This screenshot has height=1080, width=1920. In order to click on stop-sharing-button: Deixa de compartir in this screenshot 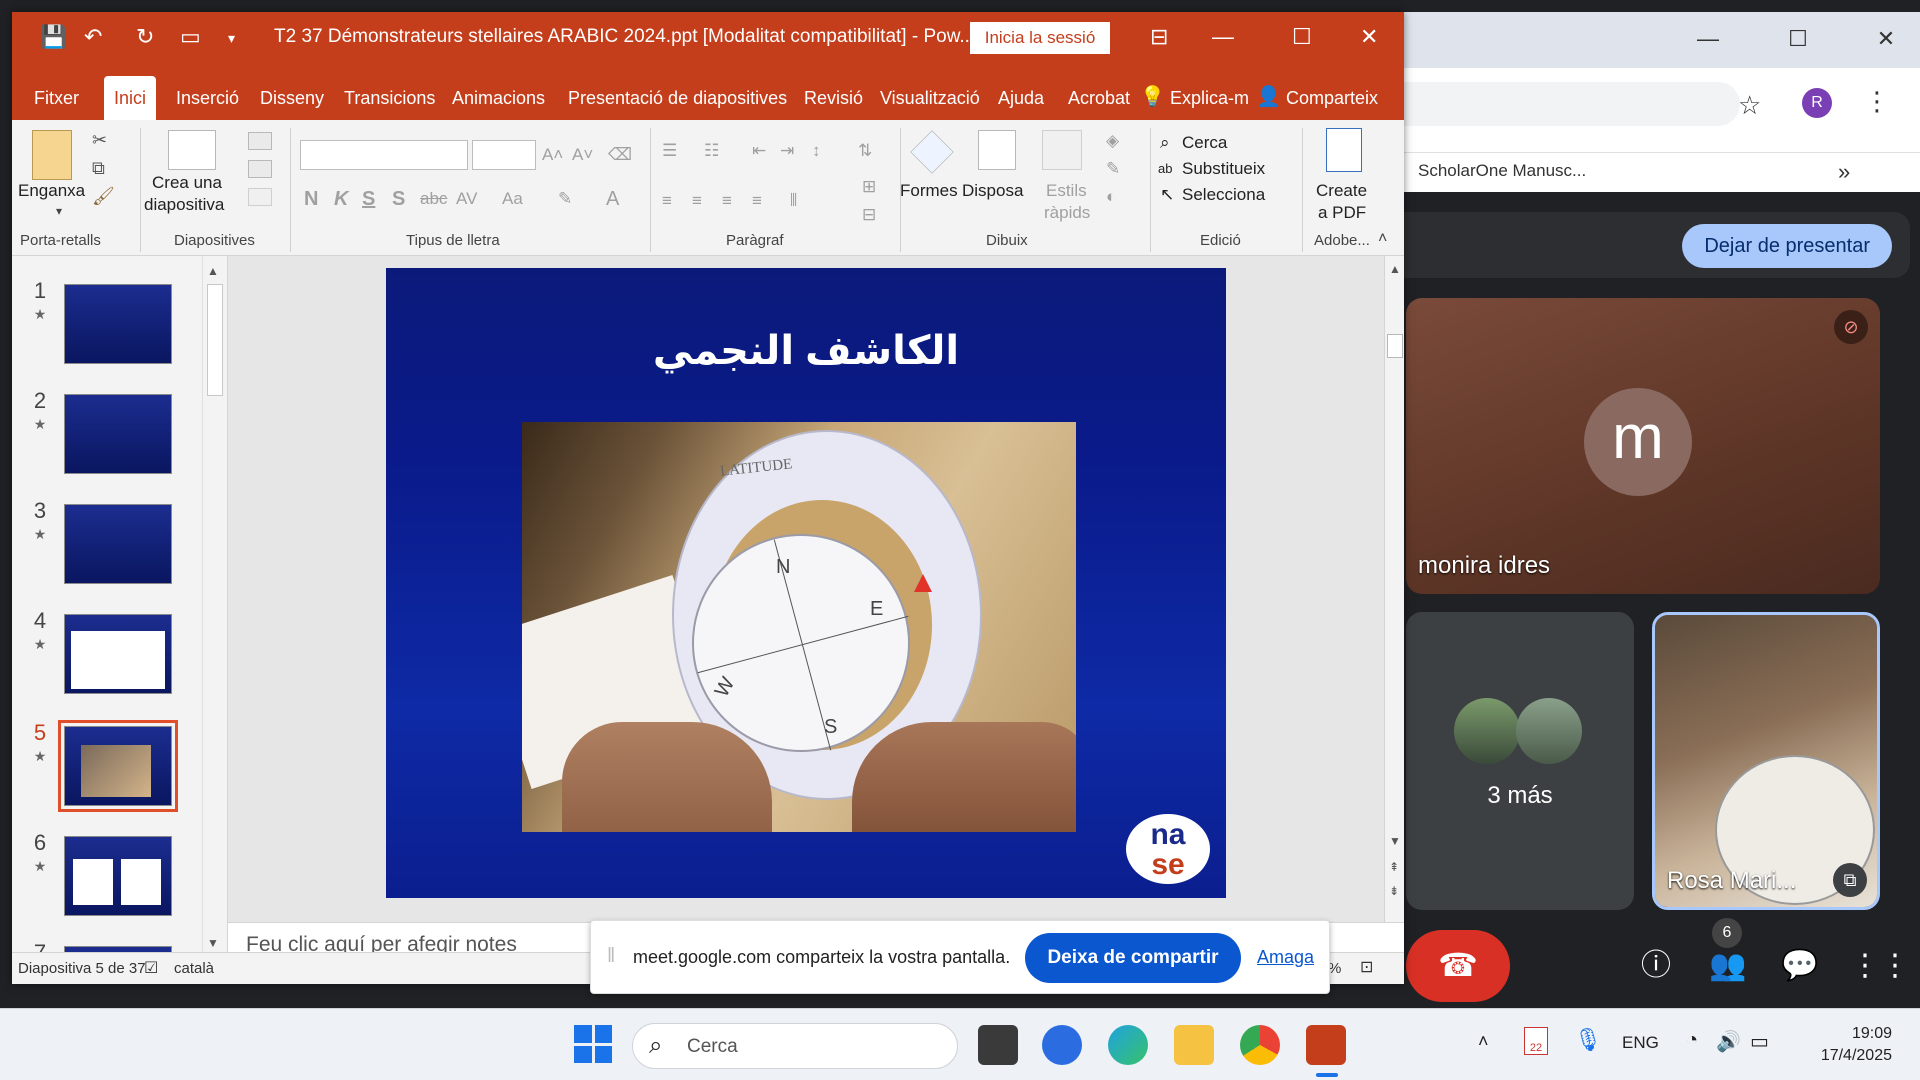, I will do `click(1133, 958)`.